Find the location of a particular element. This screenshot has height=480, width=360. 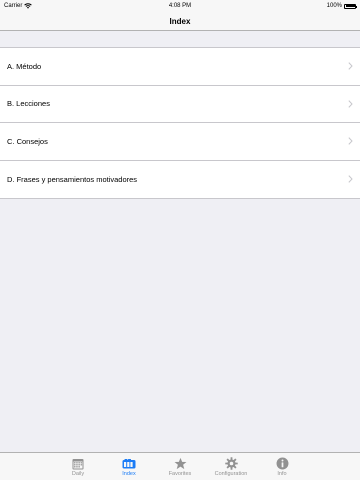

status-time: 4:08 PM is located at coordinates (180, 6).